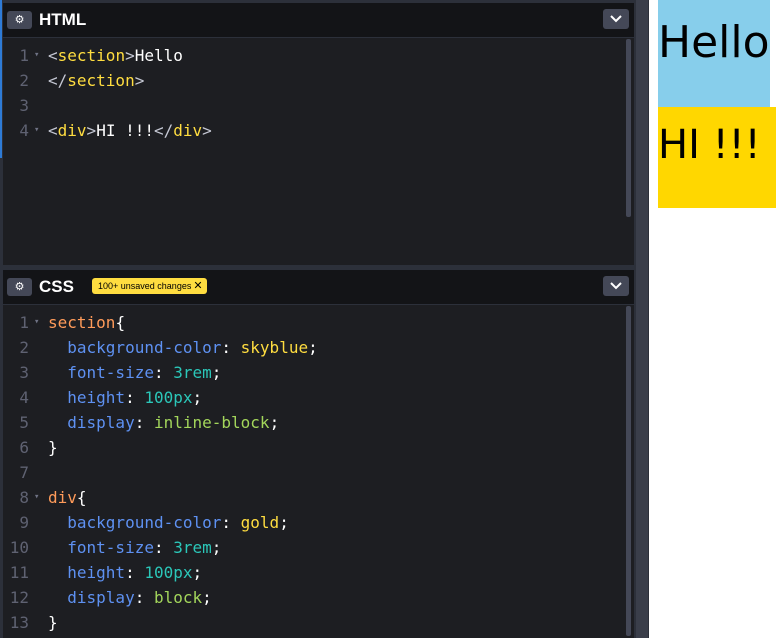 Image resolution: width=776 pixels, height=638 pixels. I want to click on code-text: <div>HI !!!</div>, so click(130, 130).